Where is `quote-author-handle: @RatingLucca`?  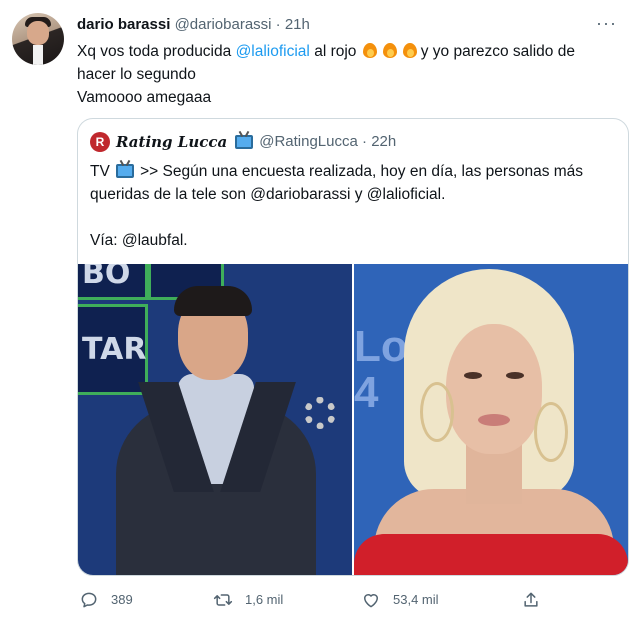
quote-author-handle: @RatingLucca is located at coordinates (308, 142).